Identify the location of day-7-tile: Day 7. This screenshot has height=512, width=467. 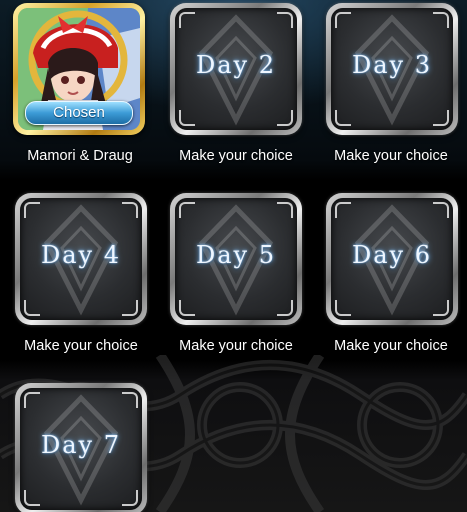
(81, 447).